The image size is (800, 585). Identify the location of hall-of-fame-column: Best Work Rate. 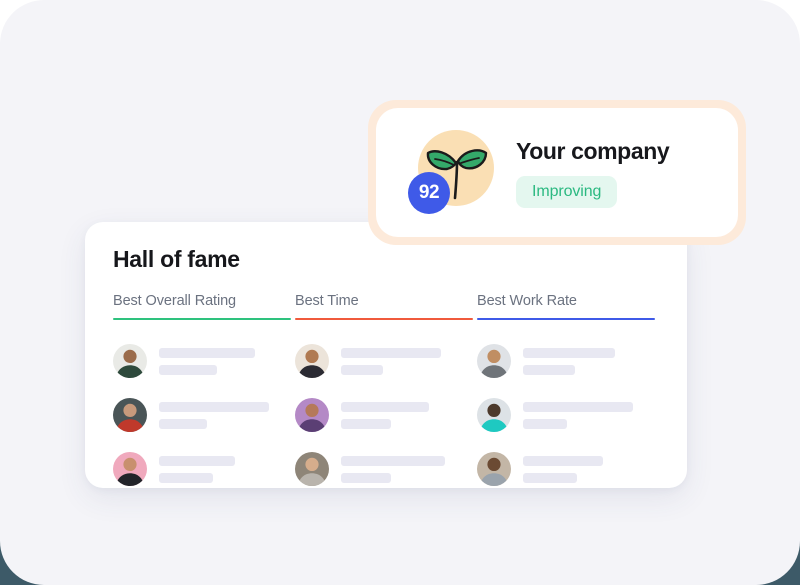
(568, 395).